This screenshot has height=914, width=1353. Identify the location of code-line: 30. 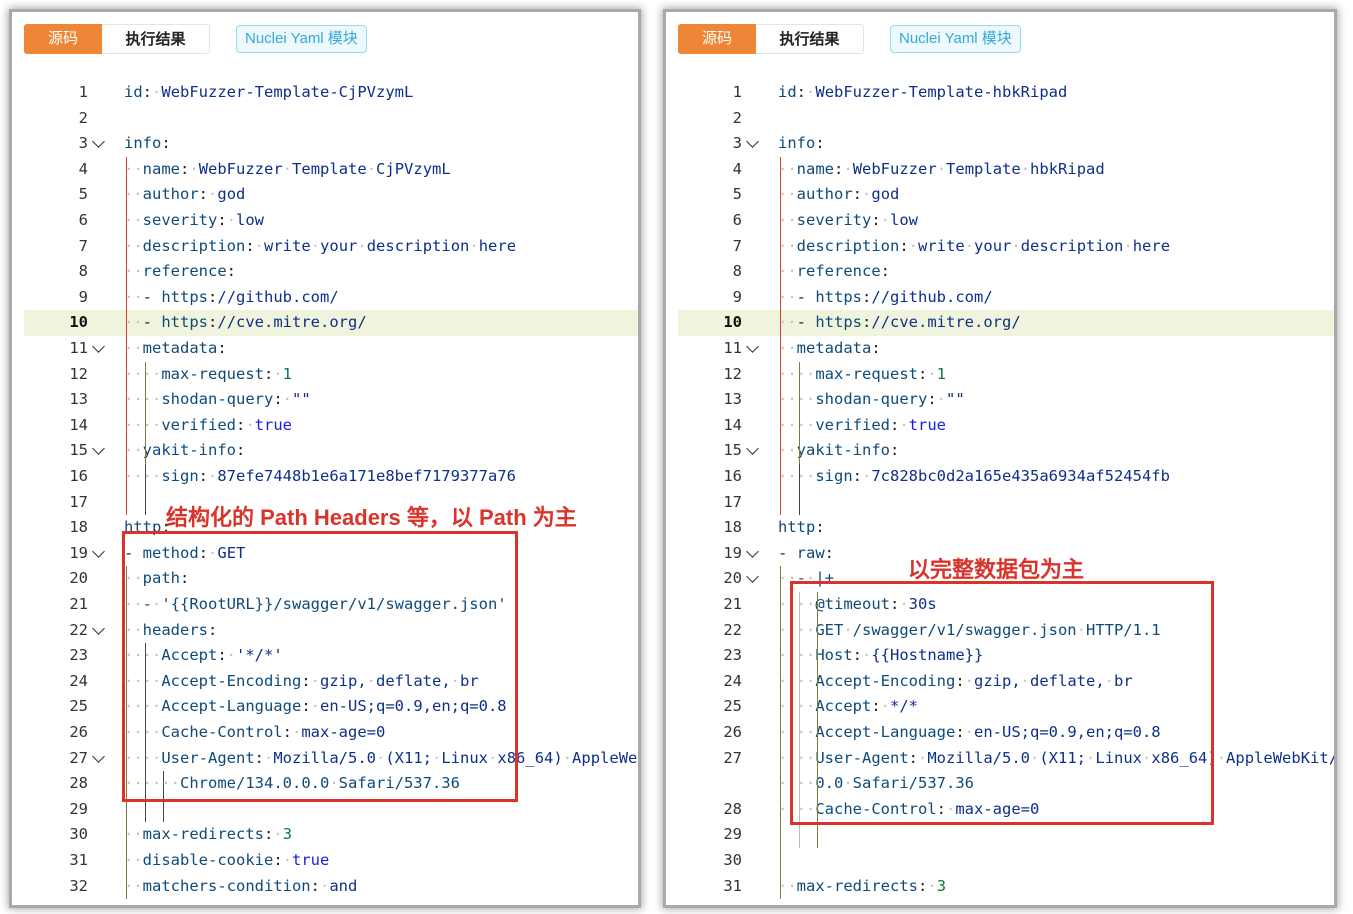
(1006, 861).